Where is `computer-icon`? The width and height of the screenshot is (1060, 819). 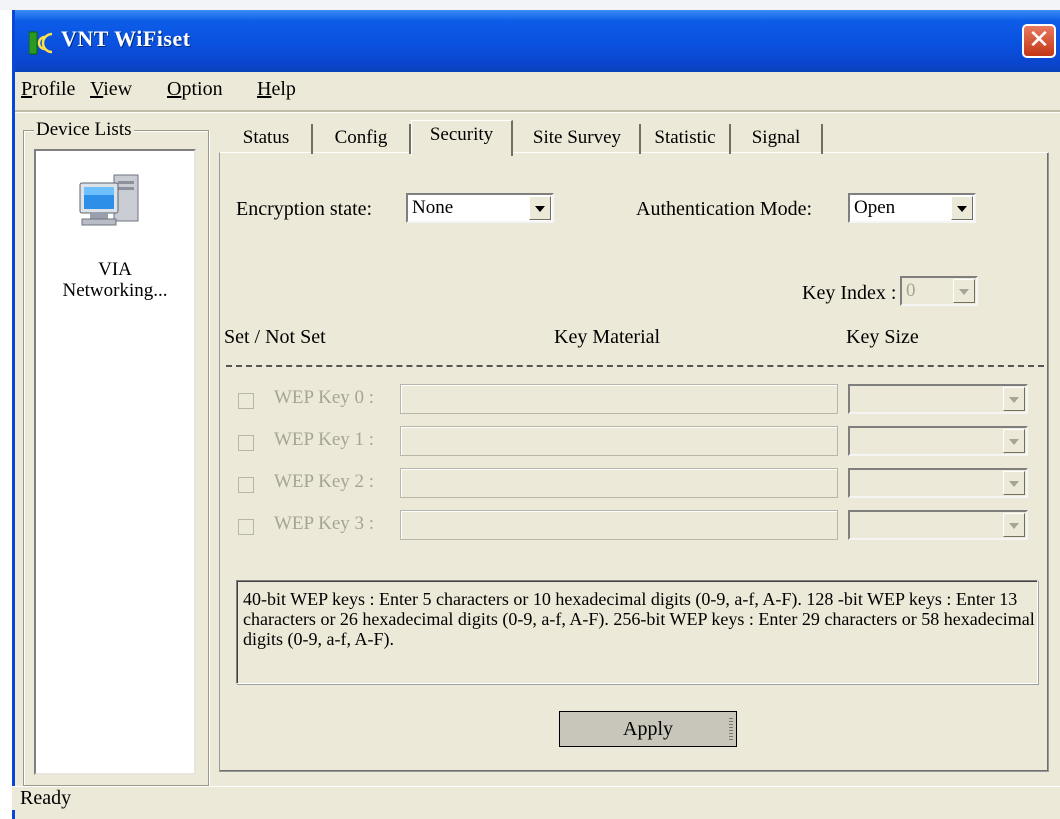
computer-icon is located at coordinates (109, 200).